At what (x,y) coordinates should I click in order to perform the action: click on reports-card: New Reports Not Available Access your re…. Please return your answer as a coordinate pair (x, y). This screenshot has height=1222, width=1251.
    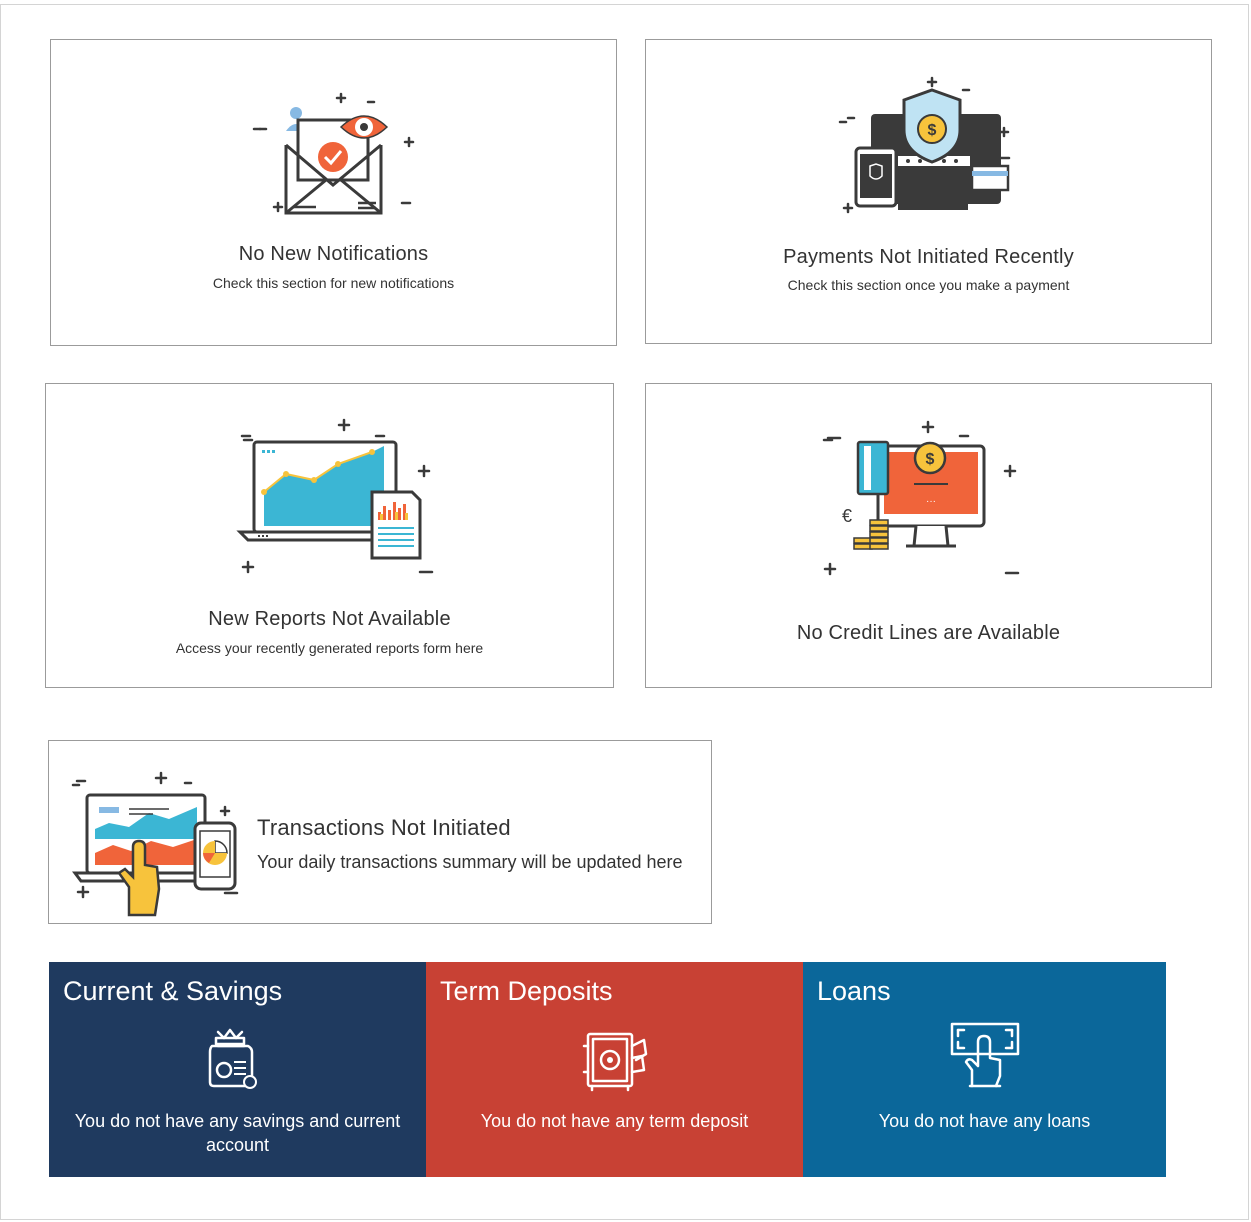
    Looking at the image, I should click on (329, 535).